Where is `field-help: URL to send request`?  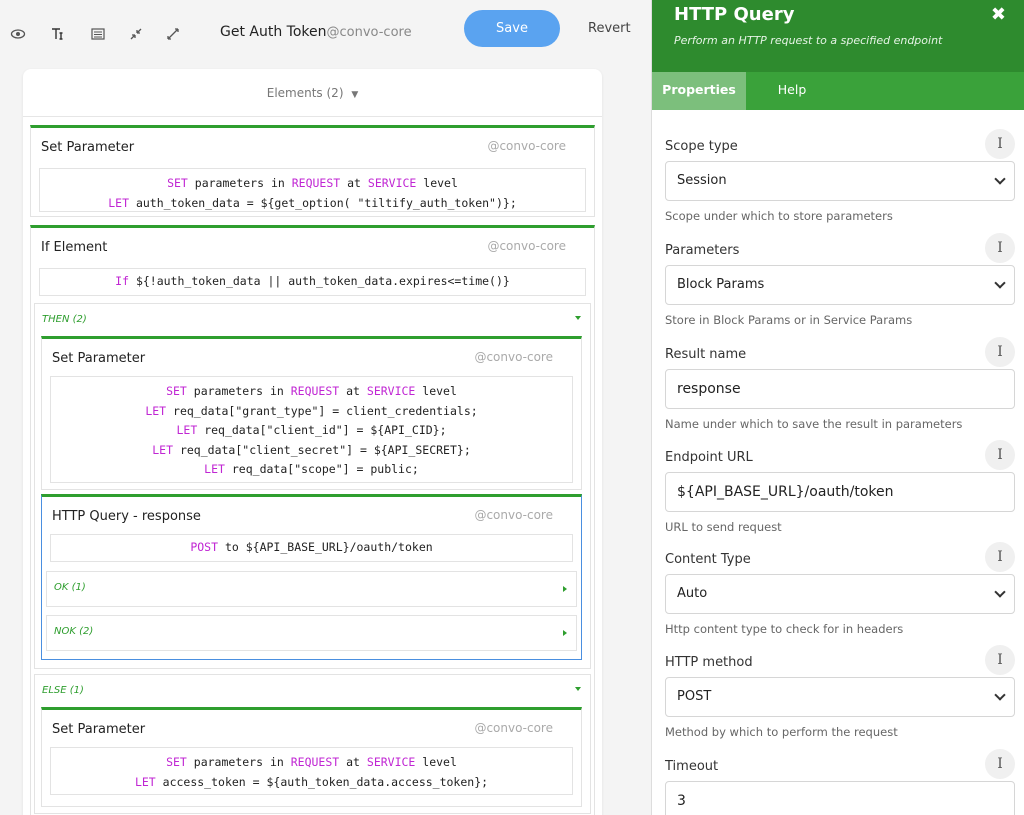 field-help: URL to send request is located at coordinates (723, 527).